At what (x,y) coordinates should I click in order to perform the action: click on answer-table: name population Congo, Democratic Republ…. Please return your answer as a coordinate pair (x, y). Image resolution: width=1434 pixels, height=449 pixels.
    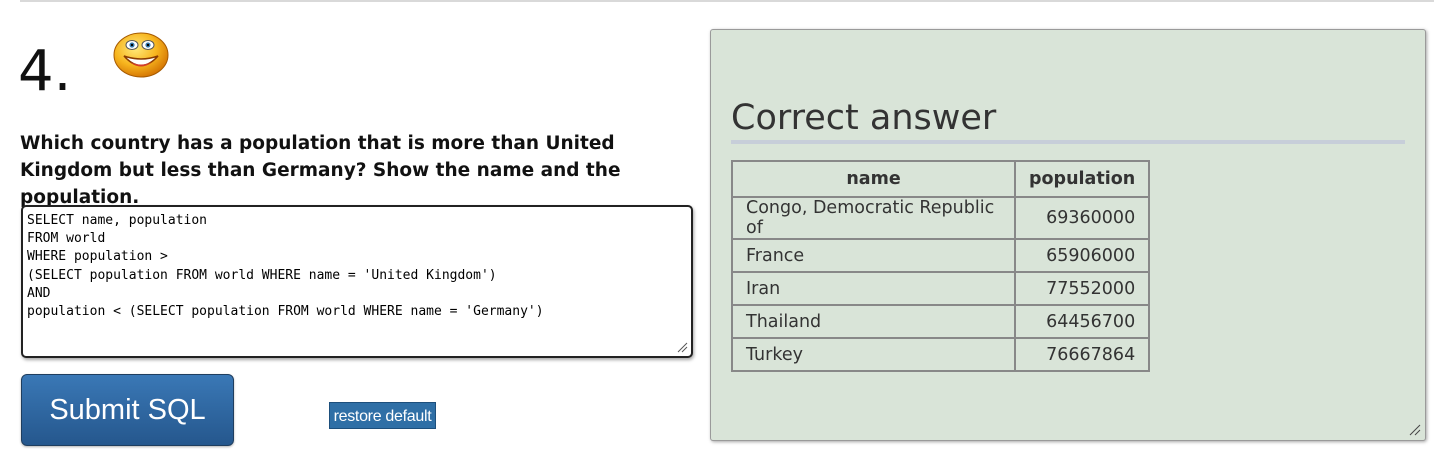
    Looking at the image, I should click on (941, 266).